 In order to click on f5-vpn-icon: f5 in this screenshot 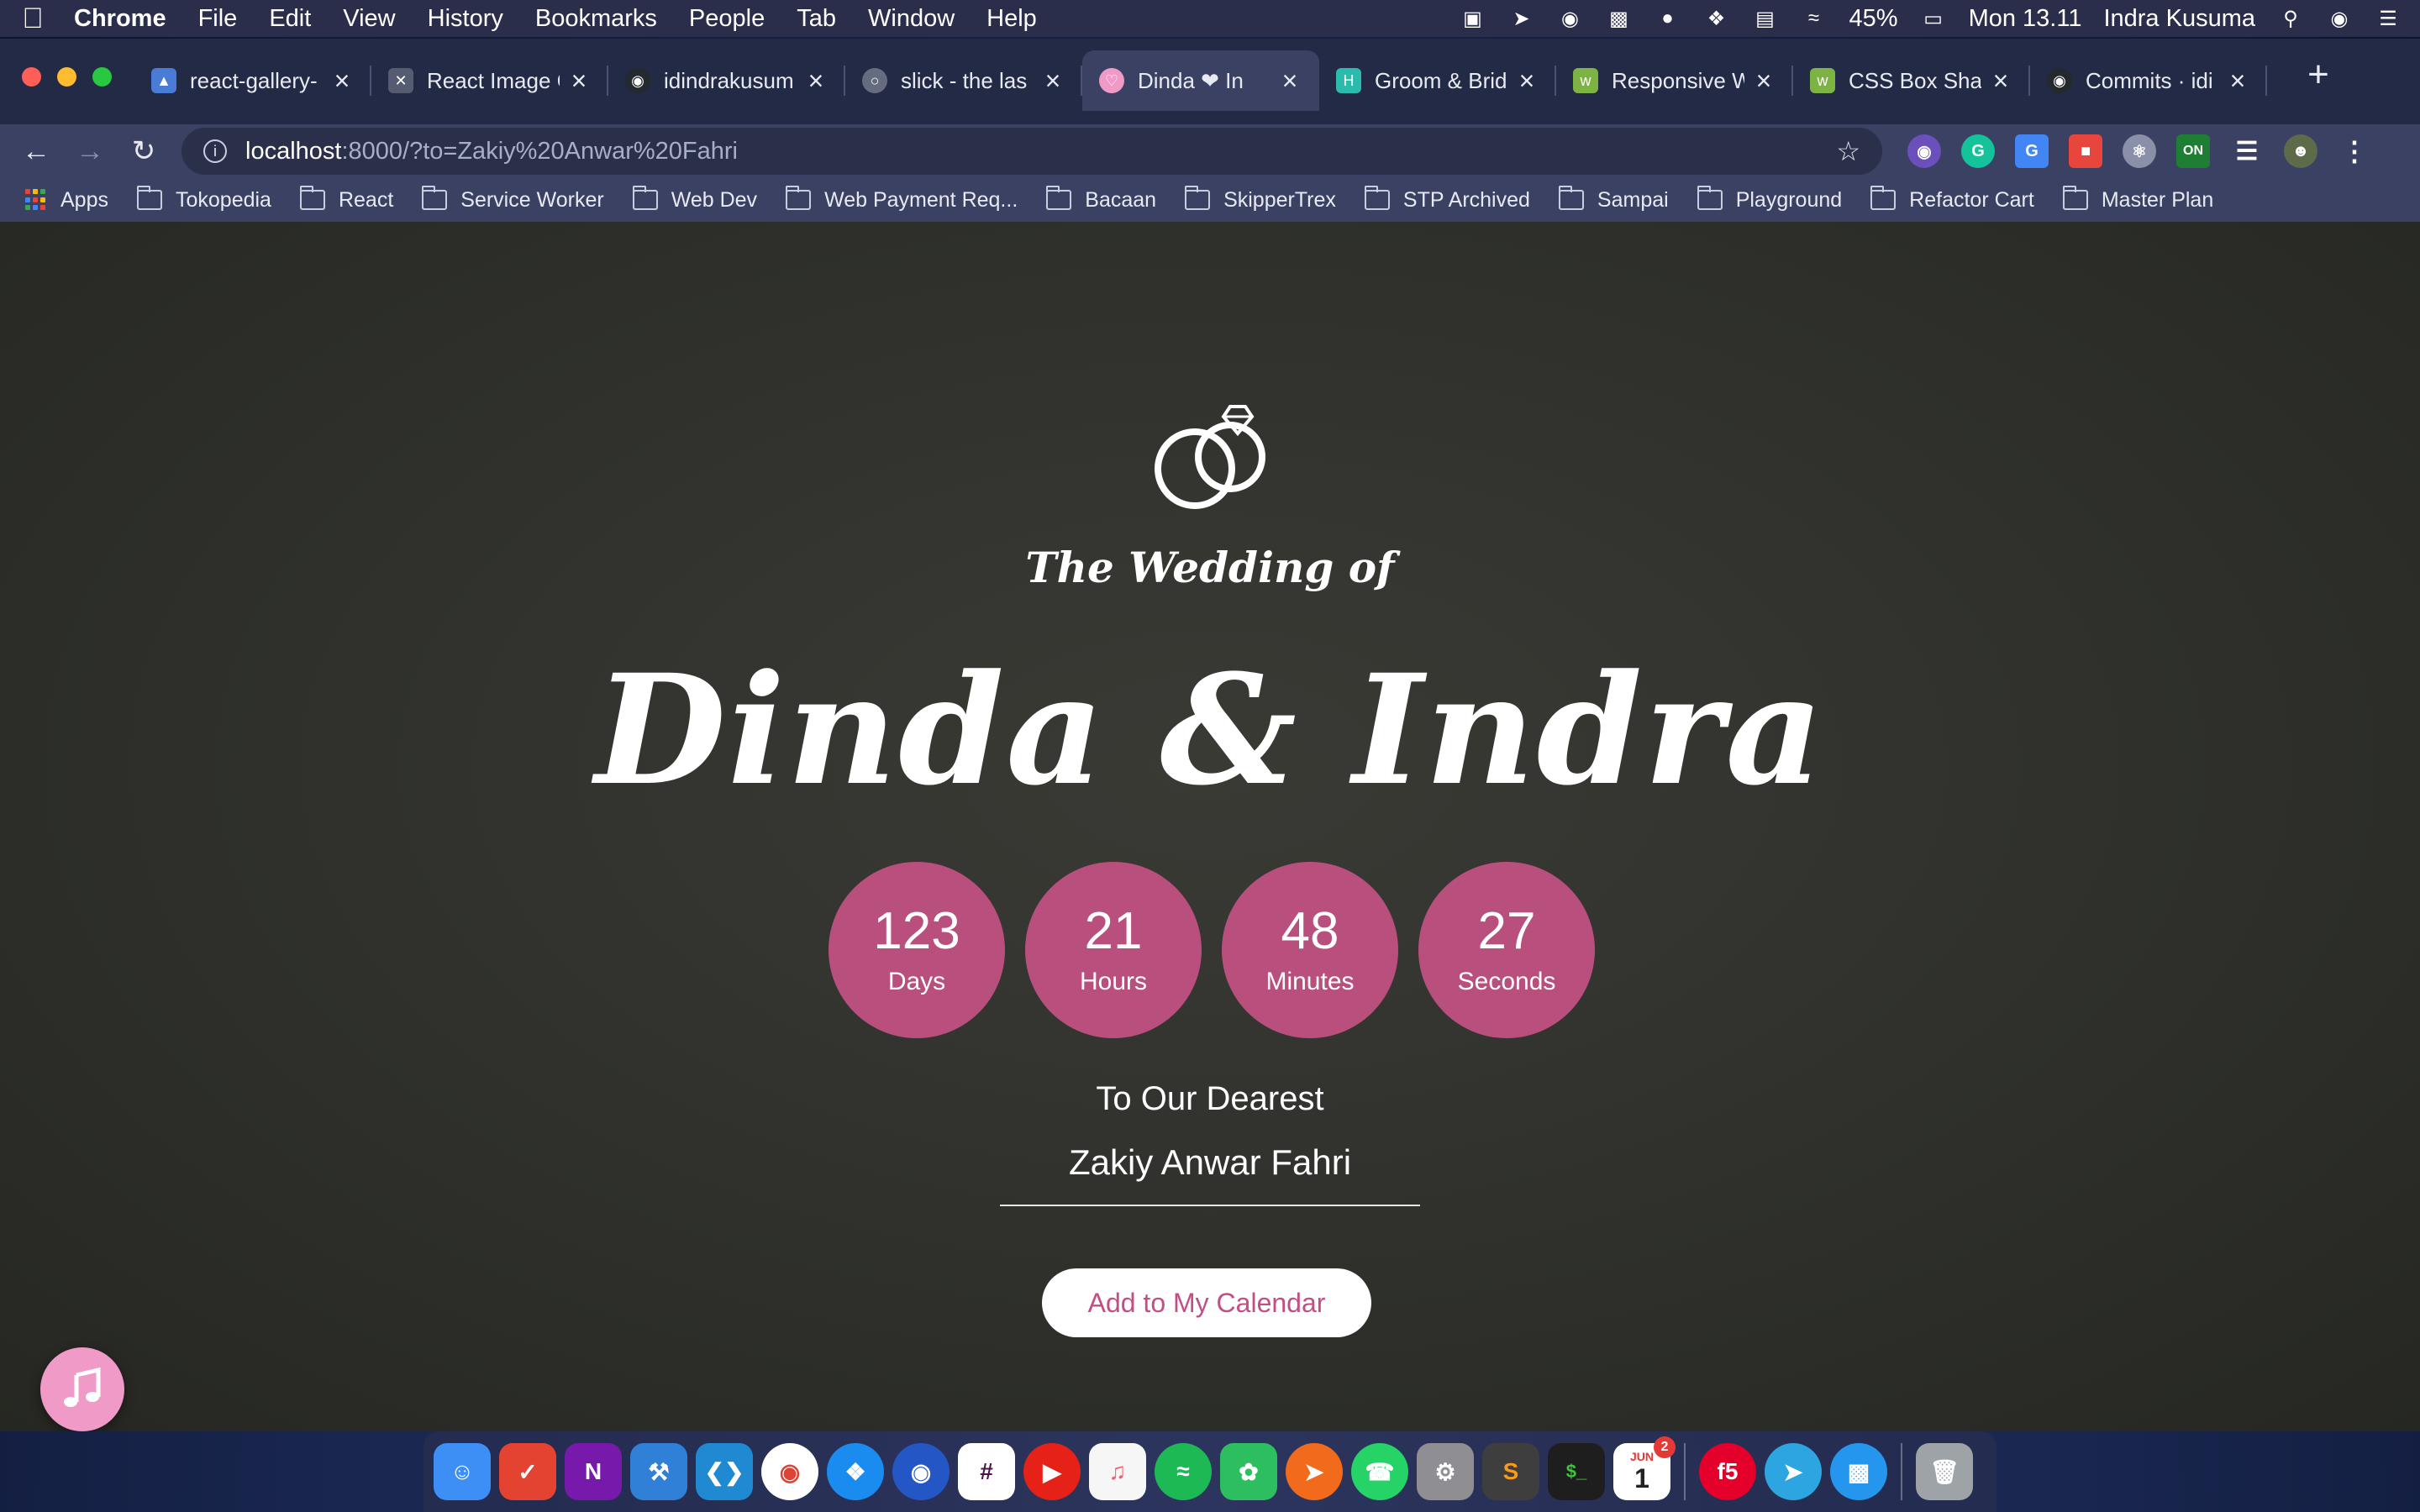, I will do `click(1728, 1471)`.